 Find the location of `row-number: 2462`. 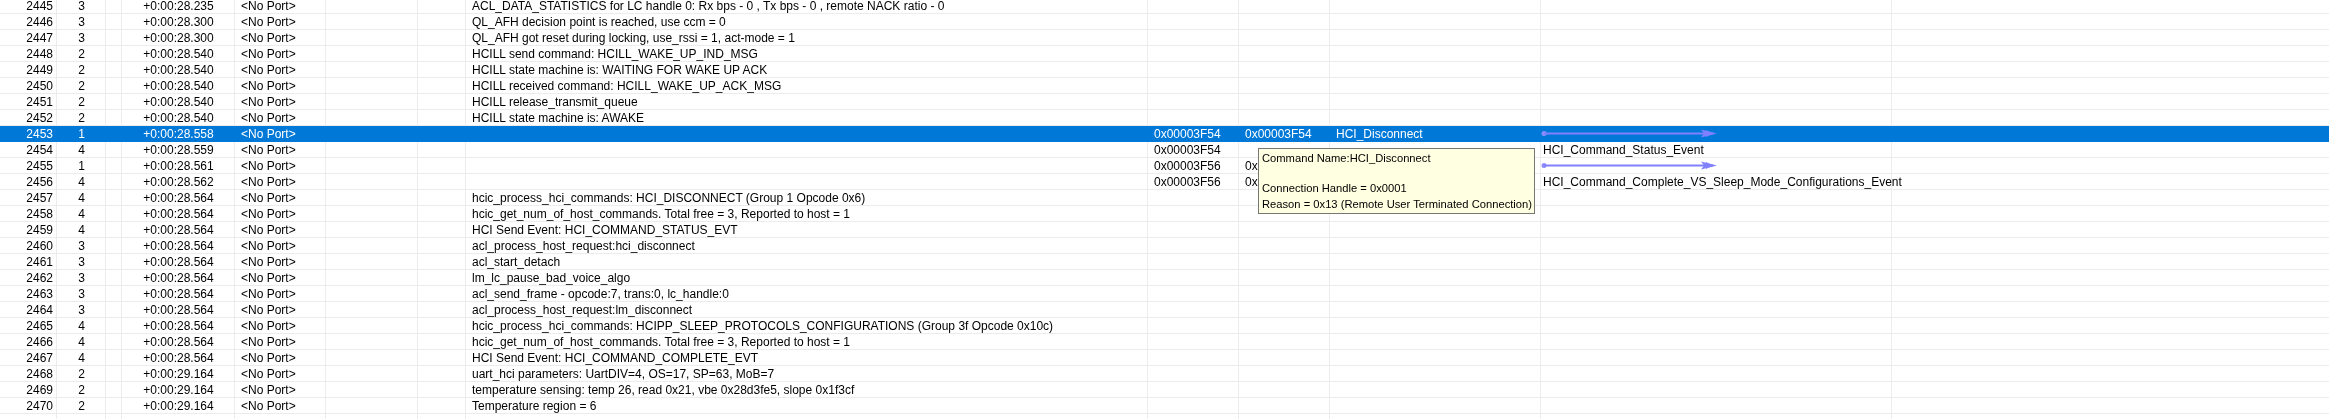

row-number: 2462 is located at coordinates (39, 277).